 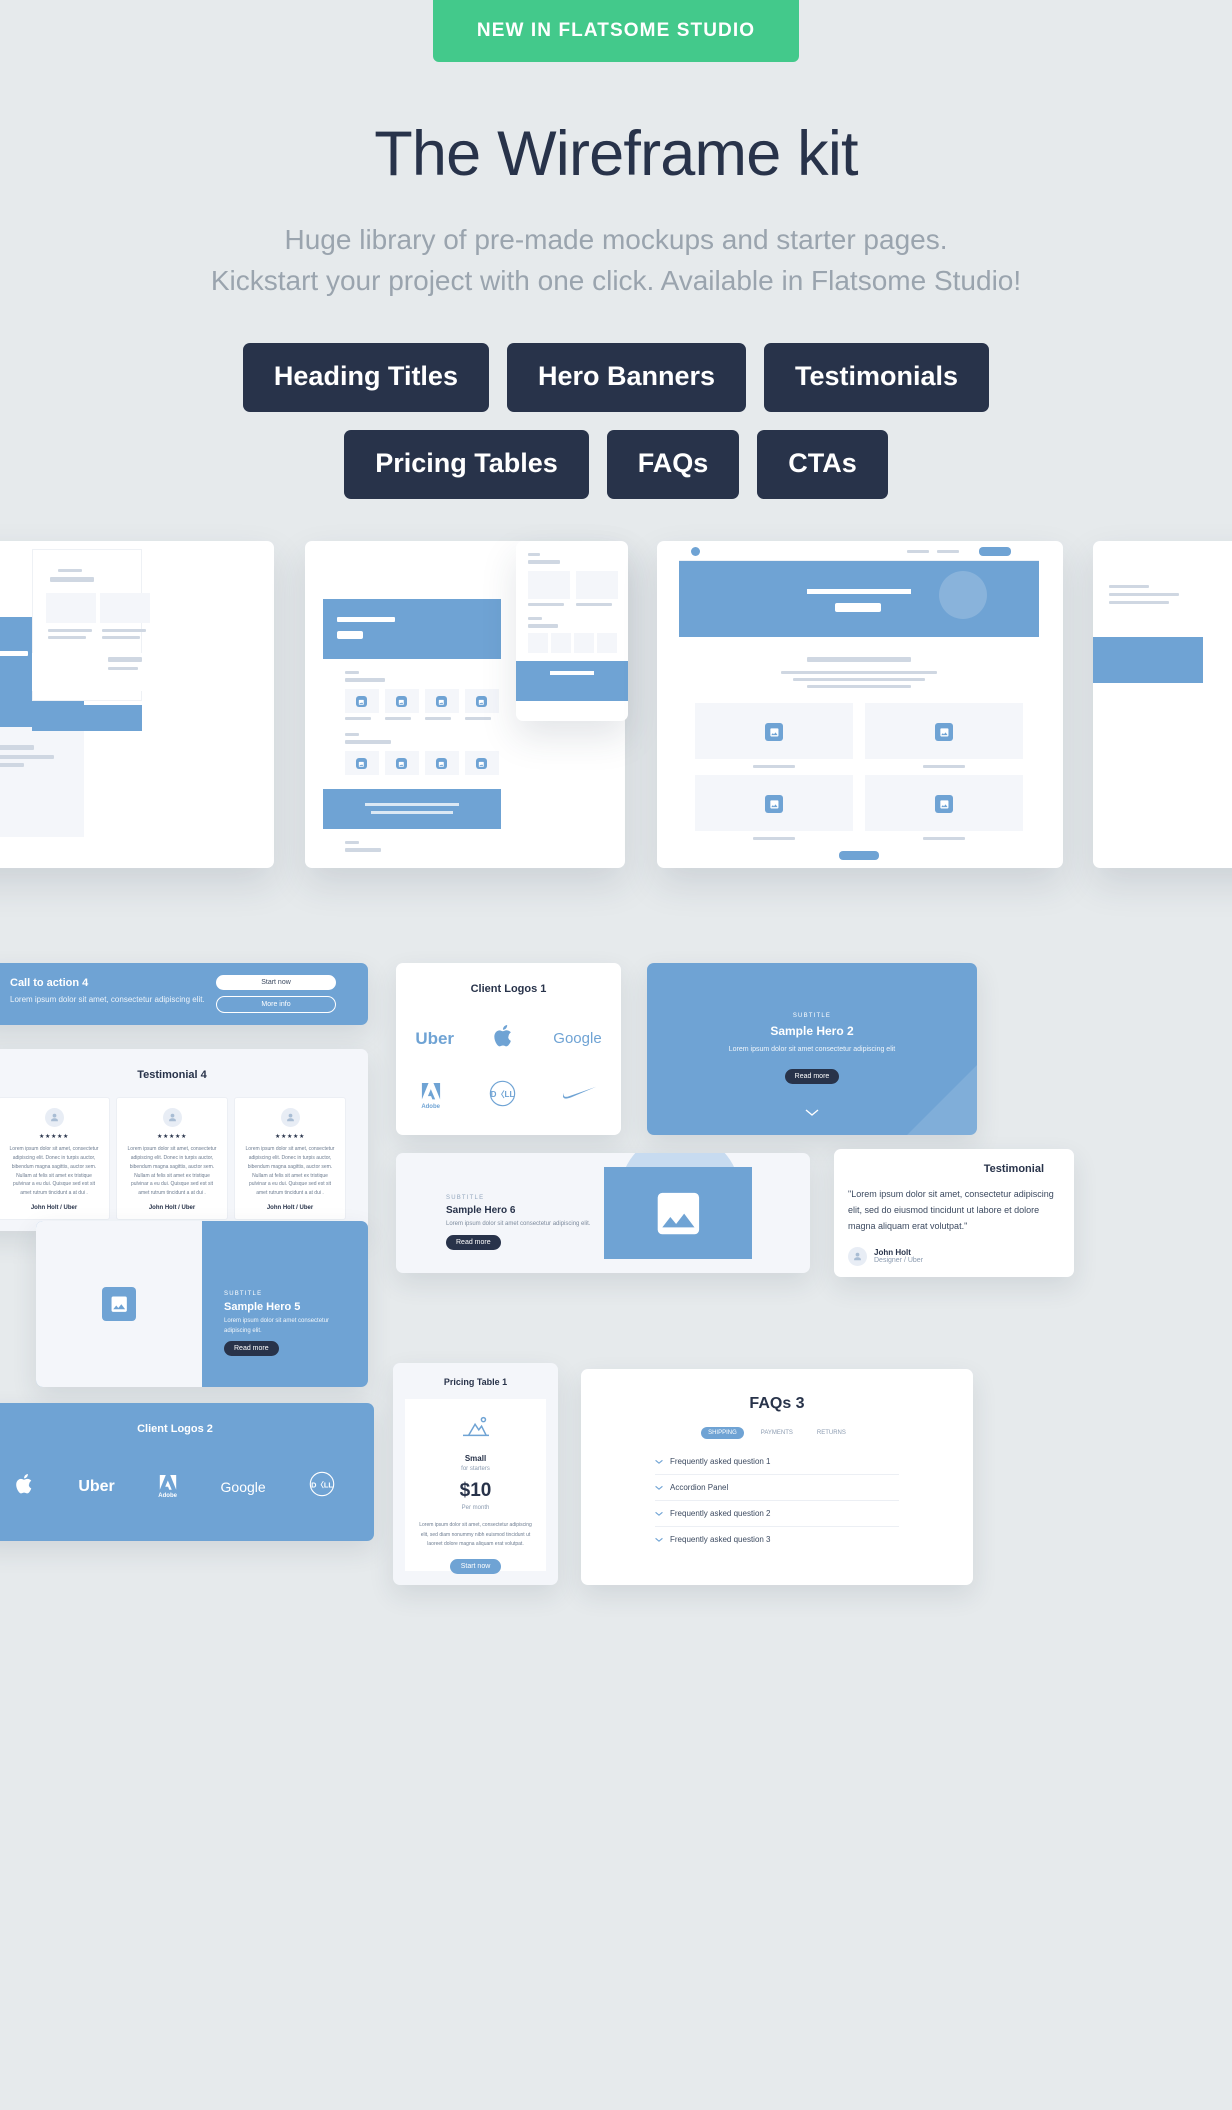 What do you see at coordinates (580, 1096) in the screenshot?
I see `nike-logo` at bounding box center [580, 1096].